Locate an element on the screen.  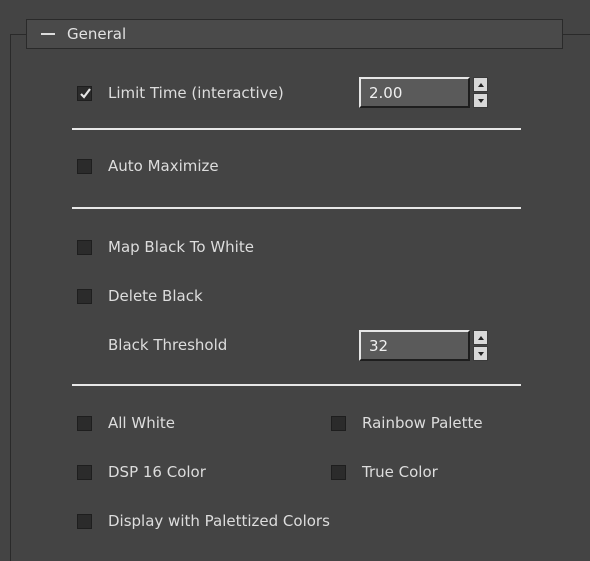
delete-black-row: Delete Black is located at coordinates (140, 296).